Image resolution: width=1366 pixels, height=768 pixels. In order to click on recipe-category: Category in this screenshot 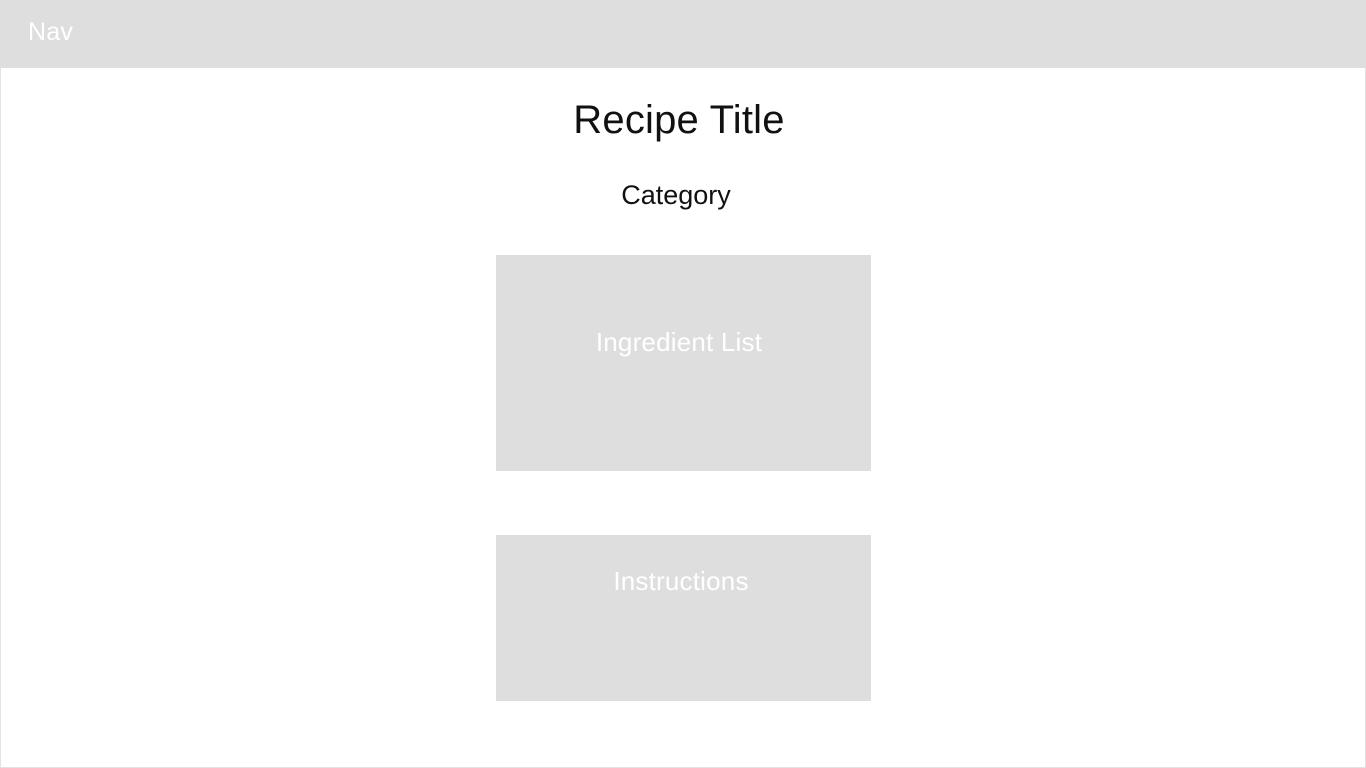, I will do `click(676, 195)`.